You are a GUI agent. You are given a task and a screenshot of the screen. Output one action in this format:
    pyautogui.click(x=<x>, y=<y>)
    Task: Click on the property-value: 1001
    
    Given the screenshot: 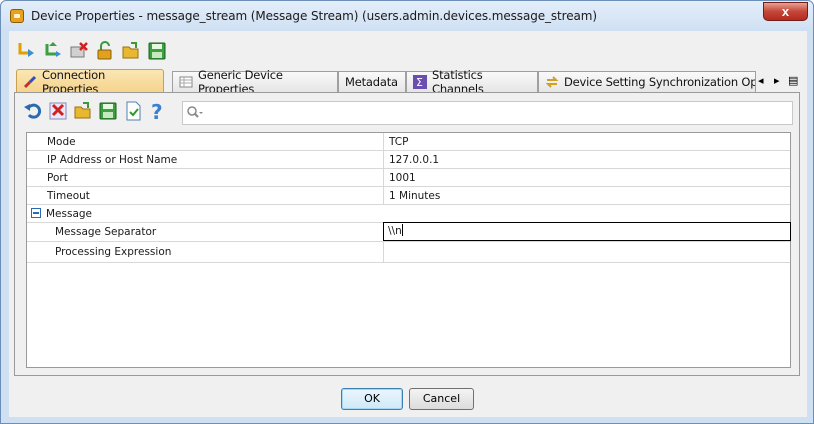 What is the action you would take?
    pyautogui.click(x=587, y=177)
    